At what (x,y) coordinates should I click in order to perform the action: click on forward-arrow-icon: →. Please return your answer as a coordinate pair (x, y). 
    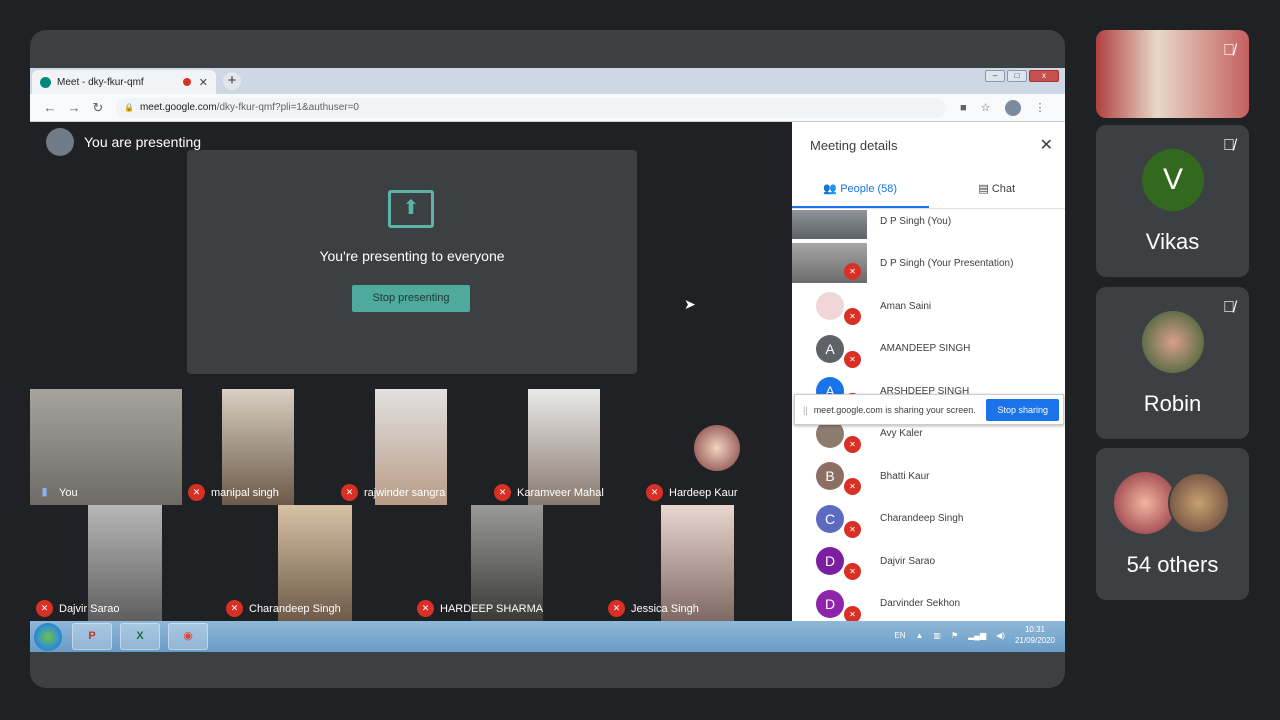
    Looking at the image, I should click on (74, 107).